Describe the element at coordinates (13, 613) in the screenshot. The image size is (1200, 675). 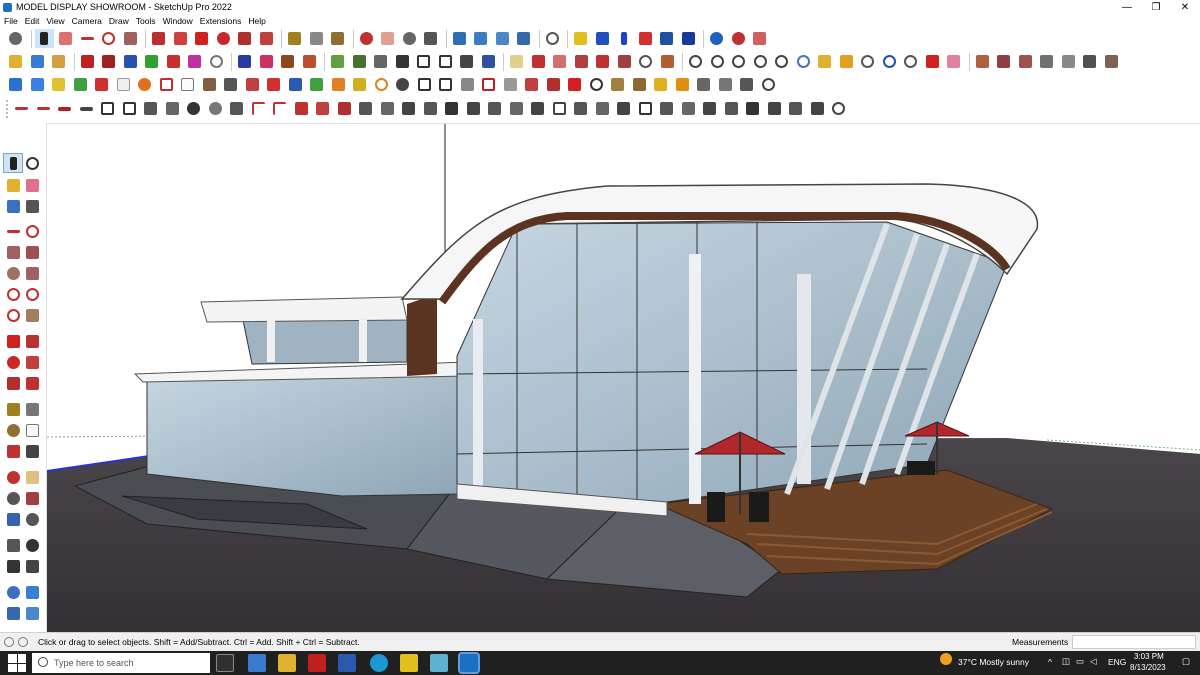
I see `layers-side-icon` at that location.